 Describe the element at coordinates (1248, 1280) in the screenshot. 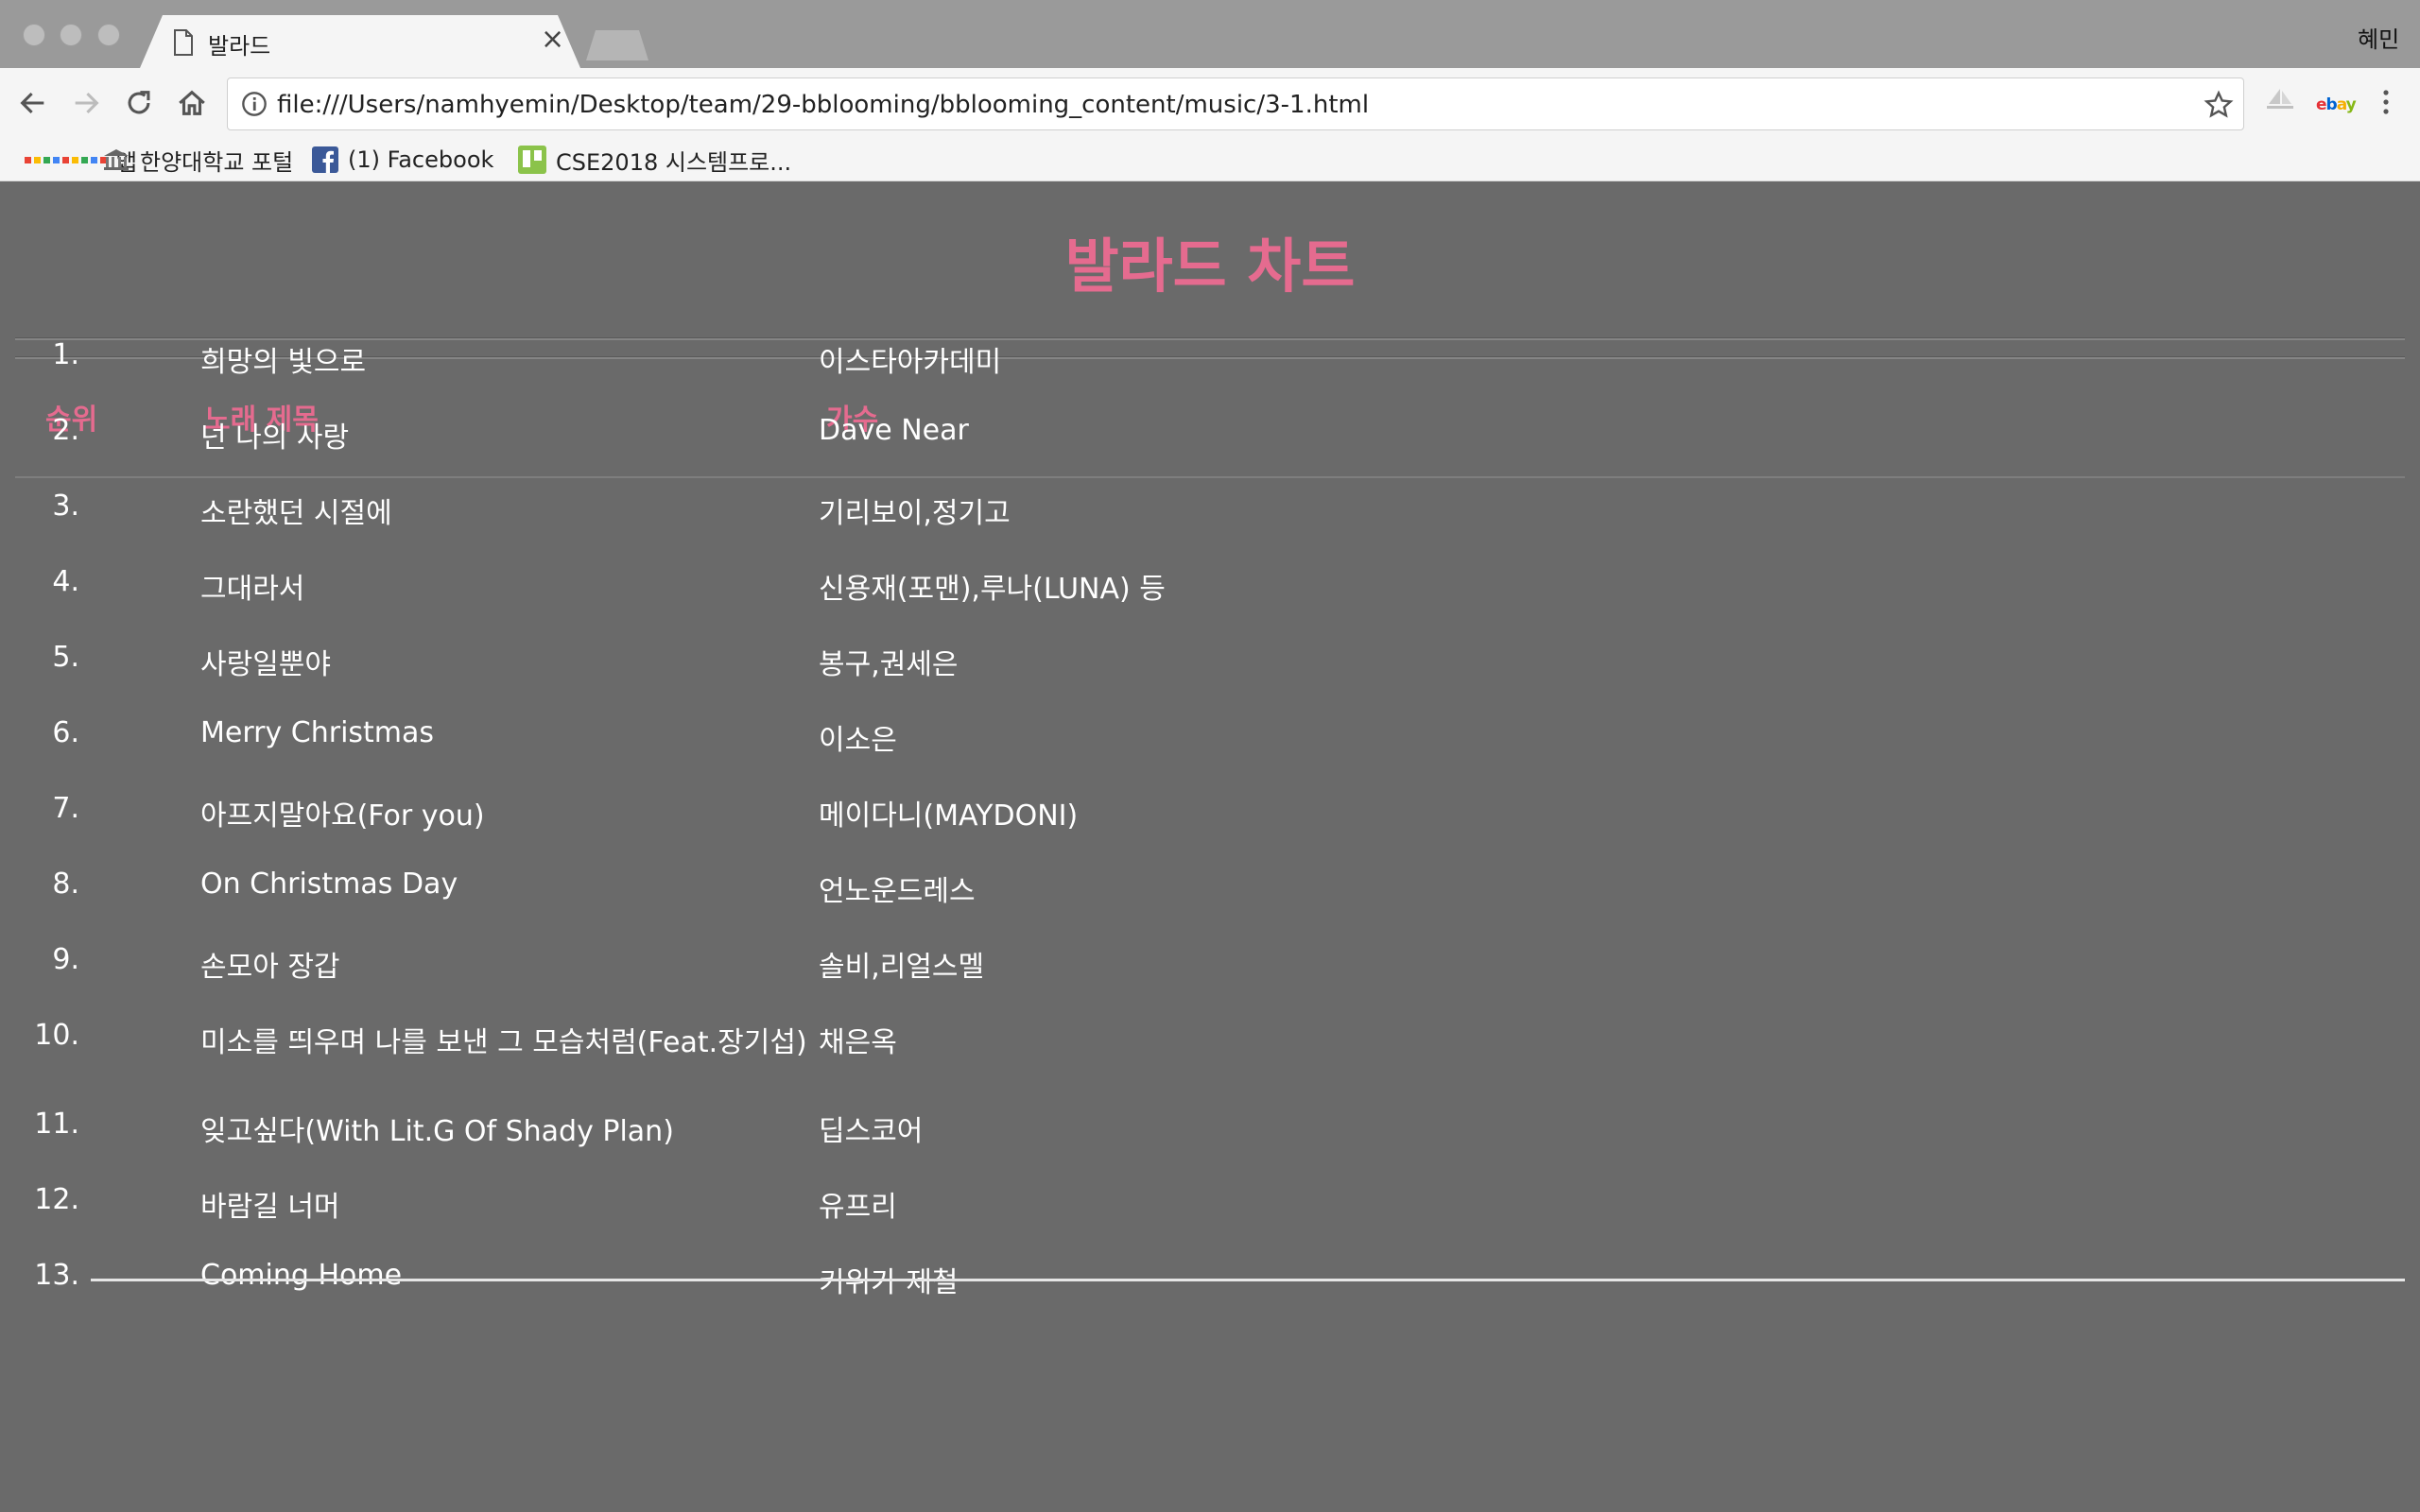

I see `top10-divider` at that location.